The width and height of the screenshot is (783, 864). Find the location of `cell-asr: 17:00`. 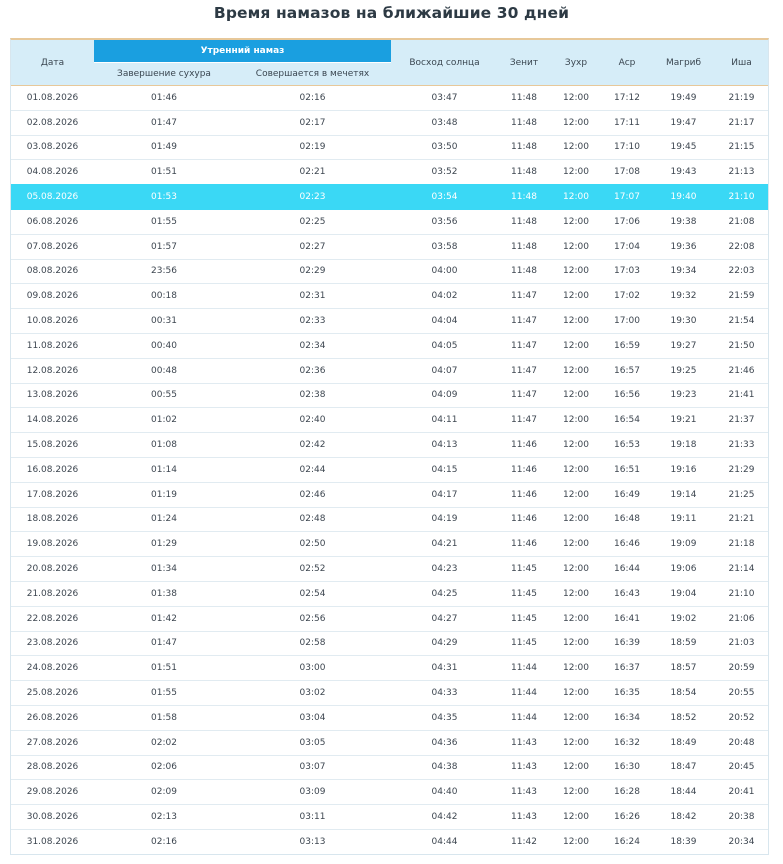

cell-asr: 17:00 is located at coordinates (627, 321).